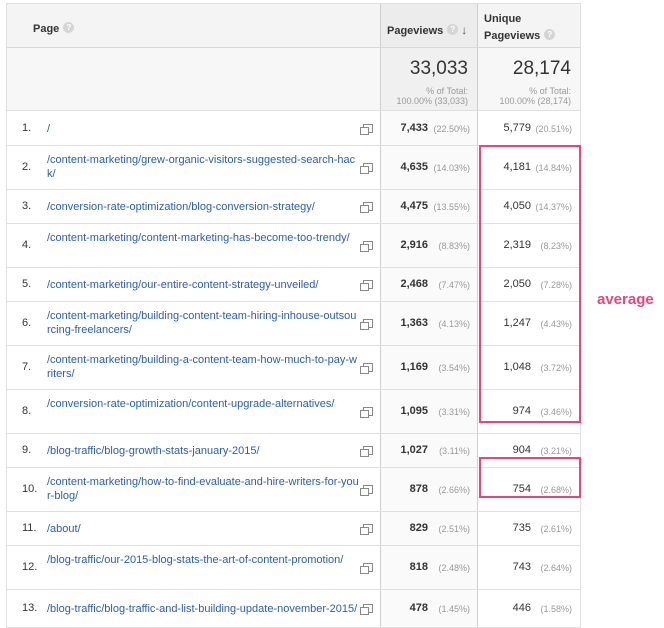  What do you see at coordinates (30, 608) in the screenshot?
I see `row-rank: 13.` at bounding box center [30, 608].